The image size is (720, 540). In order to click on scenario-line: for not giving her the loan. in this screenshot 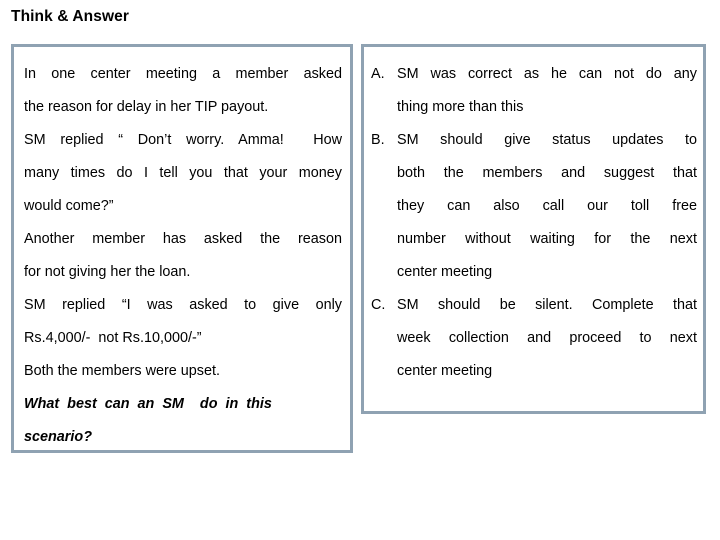, I will do `click(107, 272)`.